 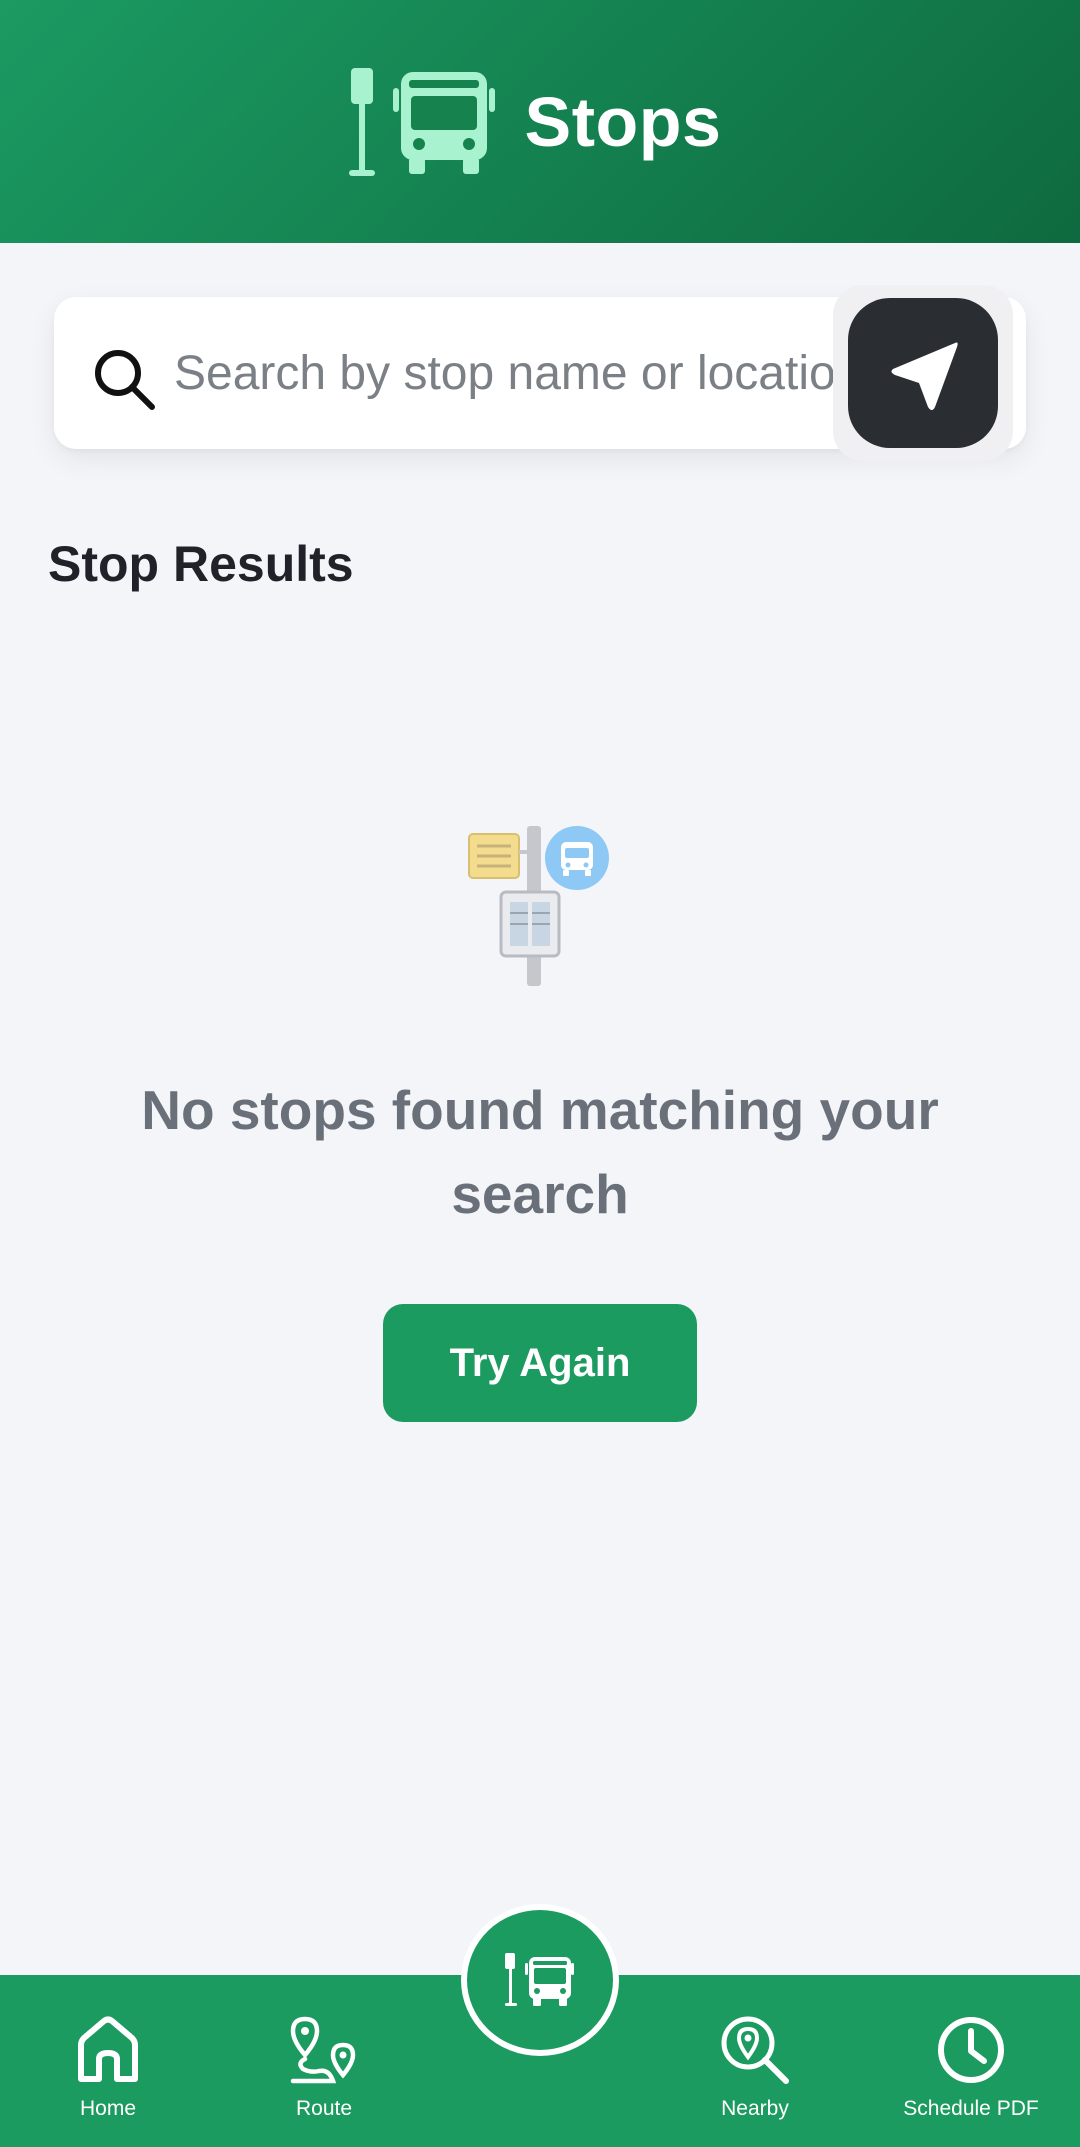 I want to click on search-icon, so click(x=125, y=380).